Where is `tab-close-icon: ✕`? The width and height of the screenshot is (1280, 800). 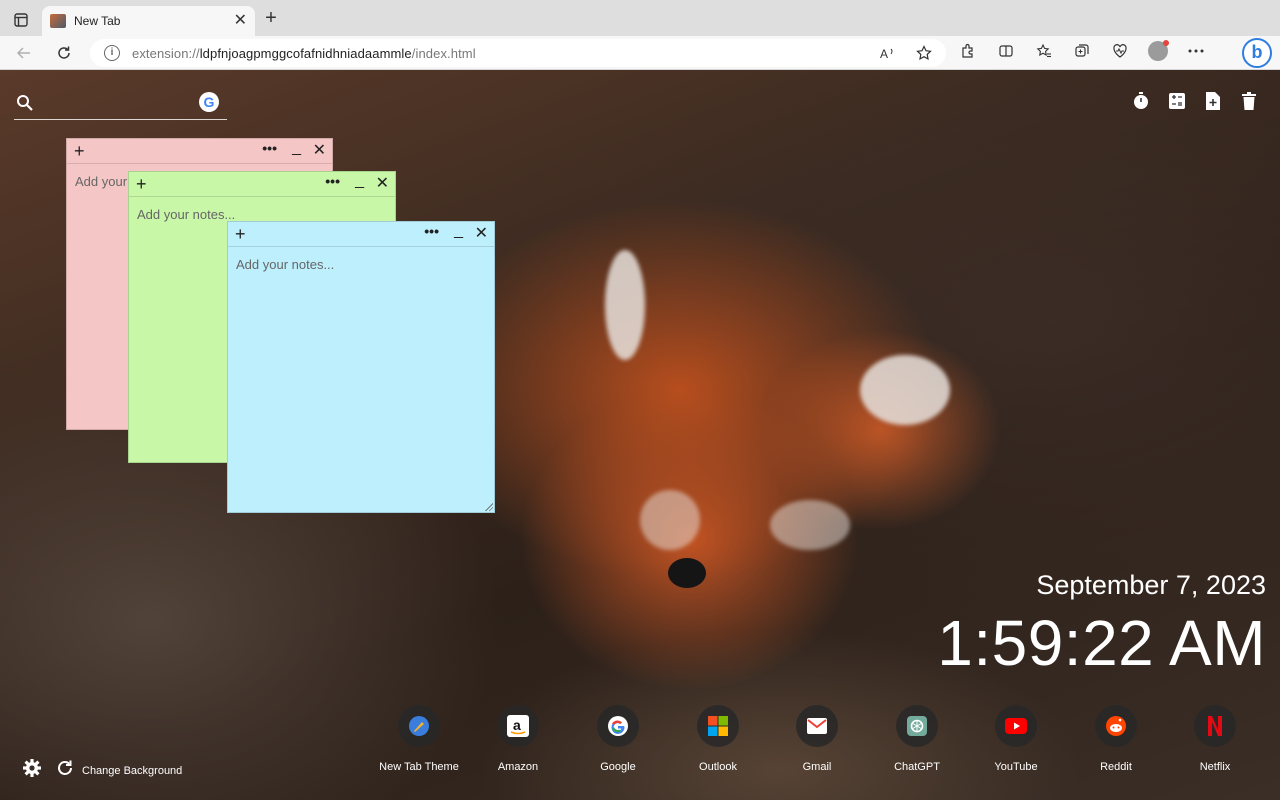
tab-close-icon: ✕ is located at coordinates (240, 21).